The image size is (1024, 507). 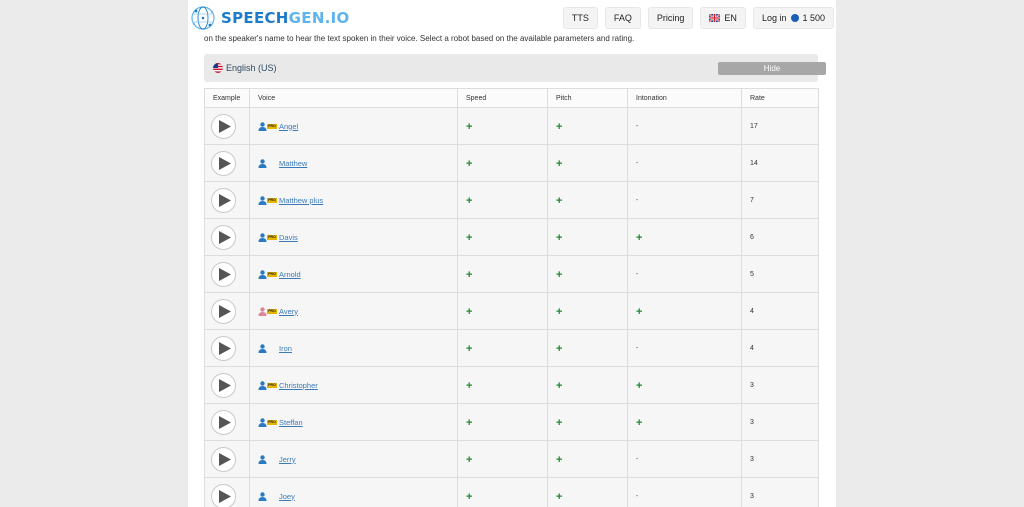 What do you see at coordinates (511, 385) in the screenshot?
I see `table-row: PRO Christopher + + + 3` at bounding box center [511, 385].